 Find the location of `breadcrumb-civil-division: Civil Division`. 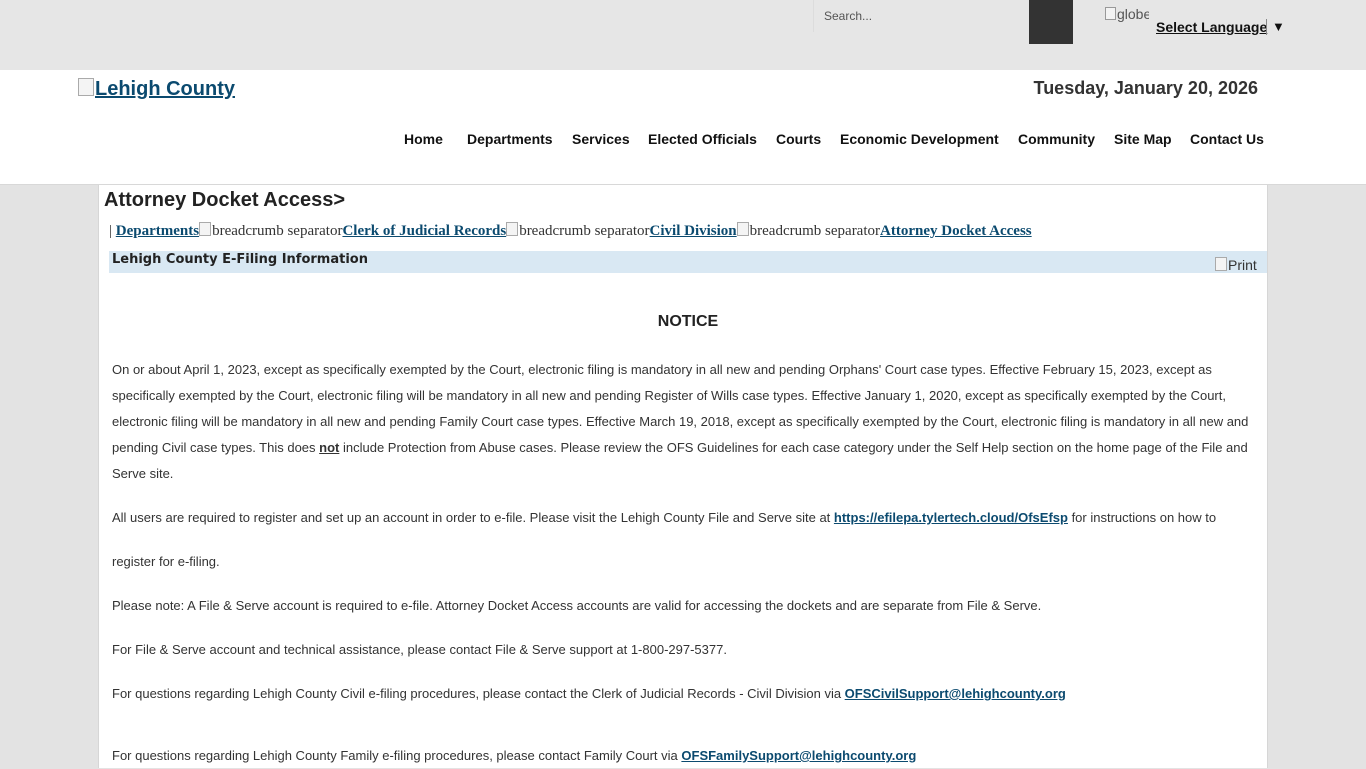

breadcrumb-civil-division: Civil Division is located at coordinates (693, 231).